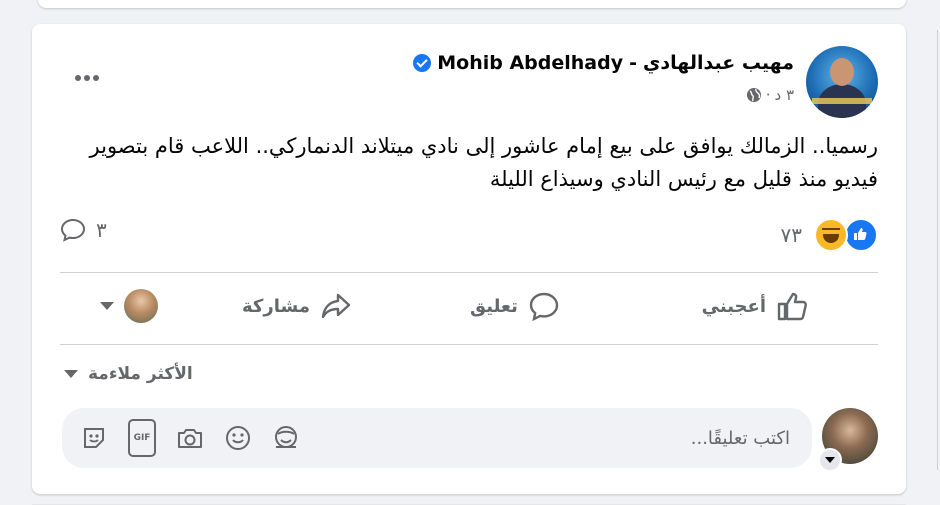 The image size is (940, 505). What do you see at coordinates (784, 95) in the screenshot?
I see `post-time: ٣ د` at bounding box center [784, 95].